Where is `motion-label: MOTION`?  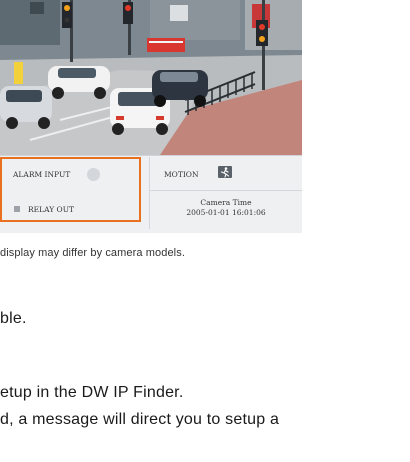 motion-label: MOTION is located at coordinates (181, 174).